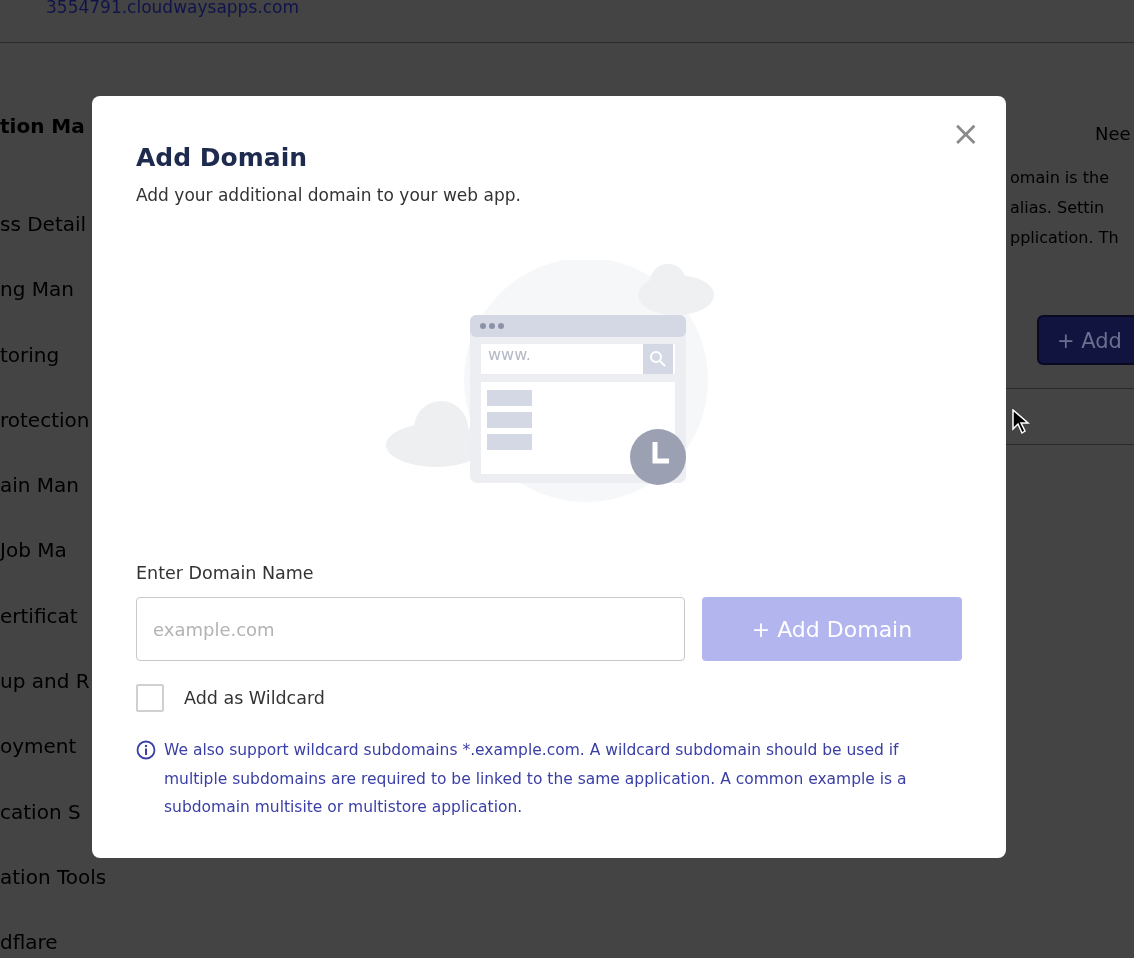  Describe the element at coordinates (39, 615) in the screenshot. I see `sidebar-item: ertificat` at that location.